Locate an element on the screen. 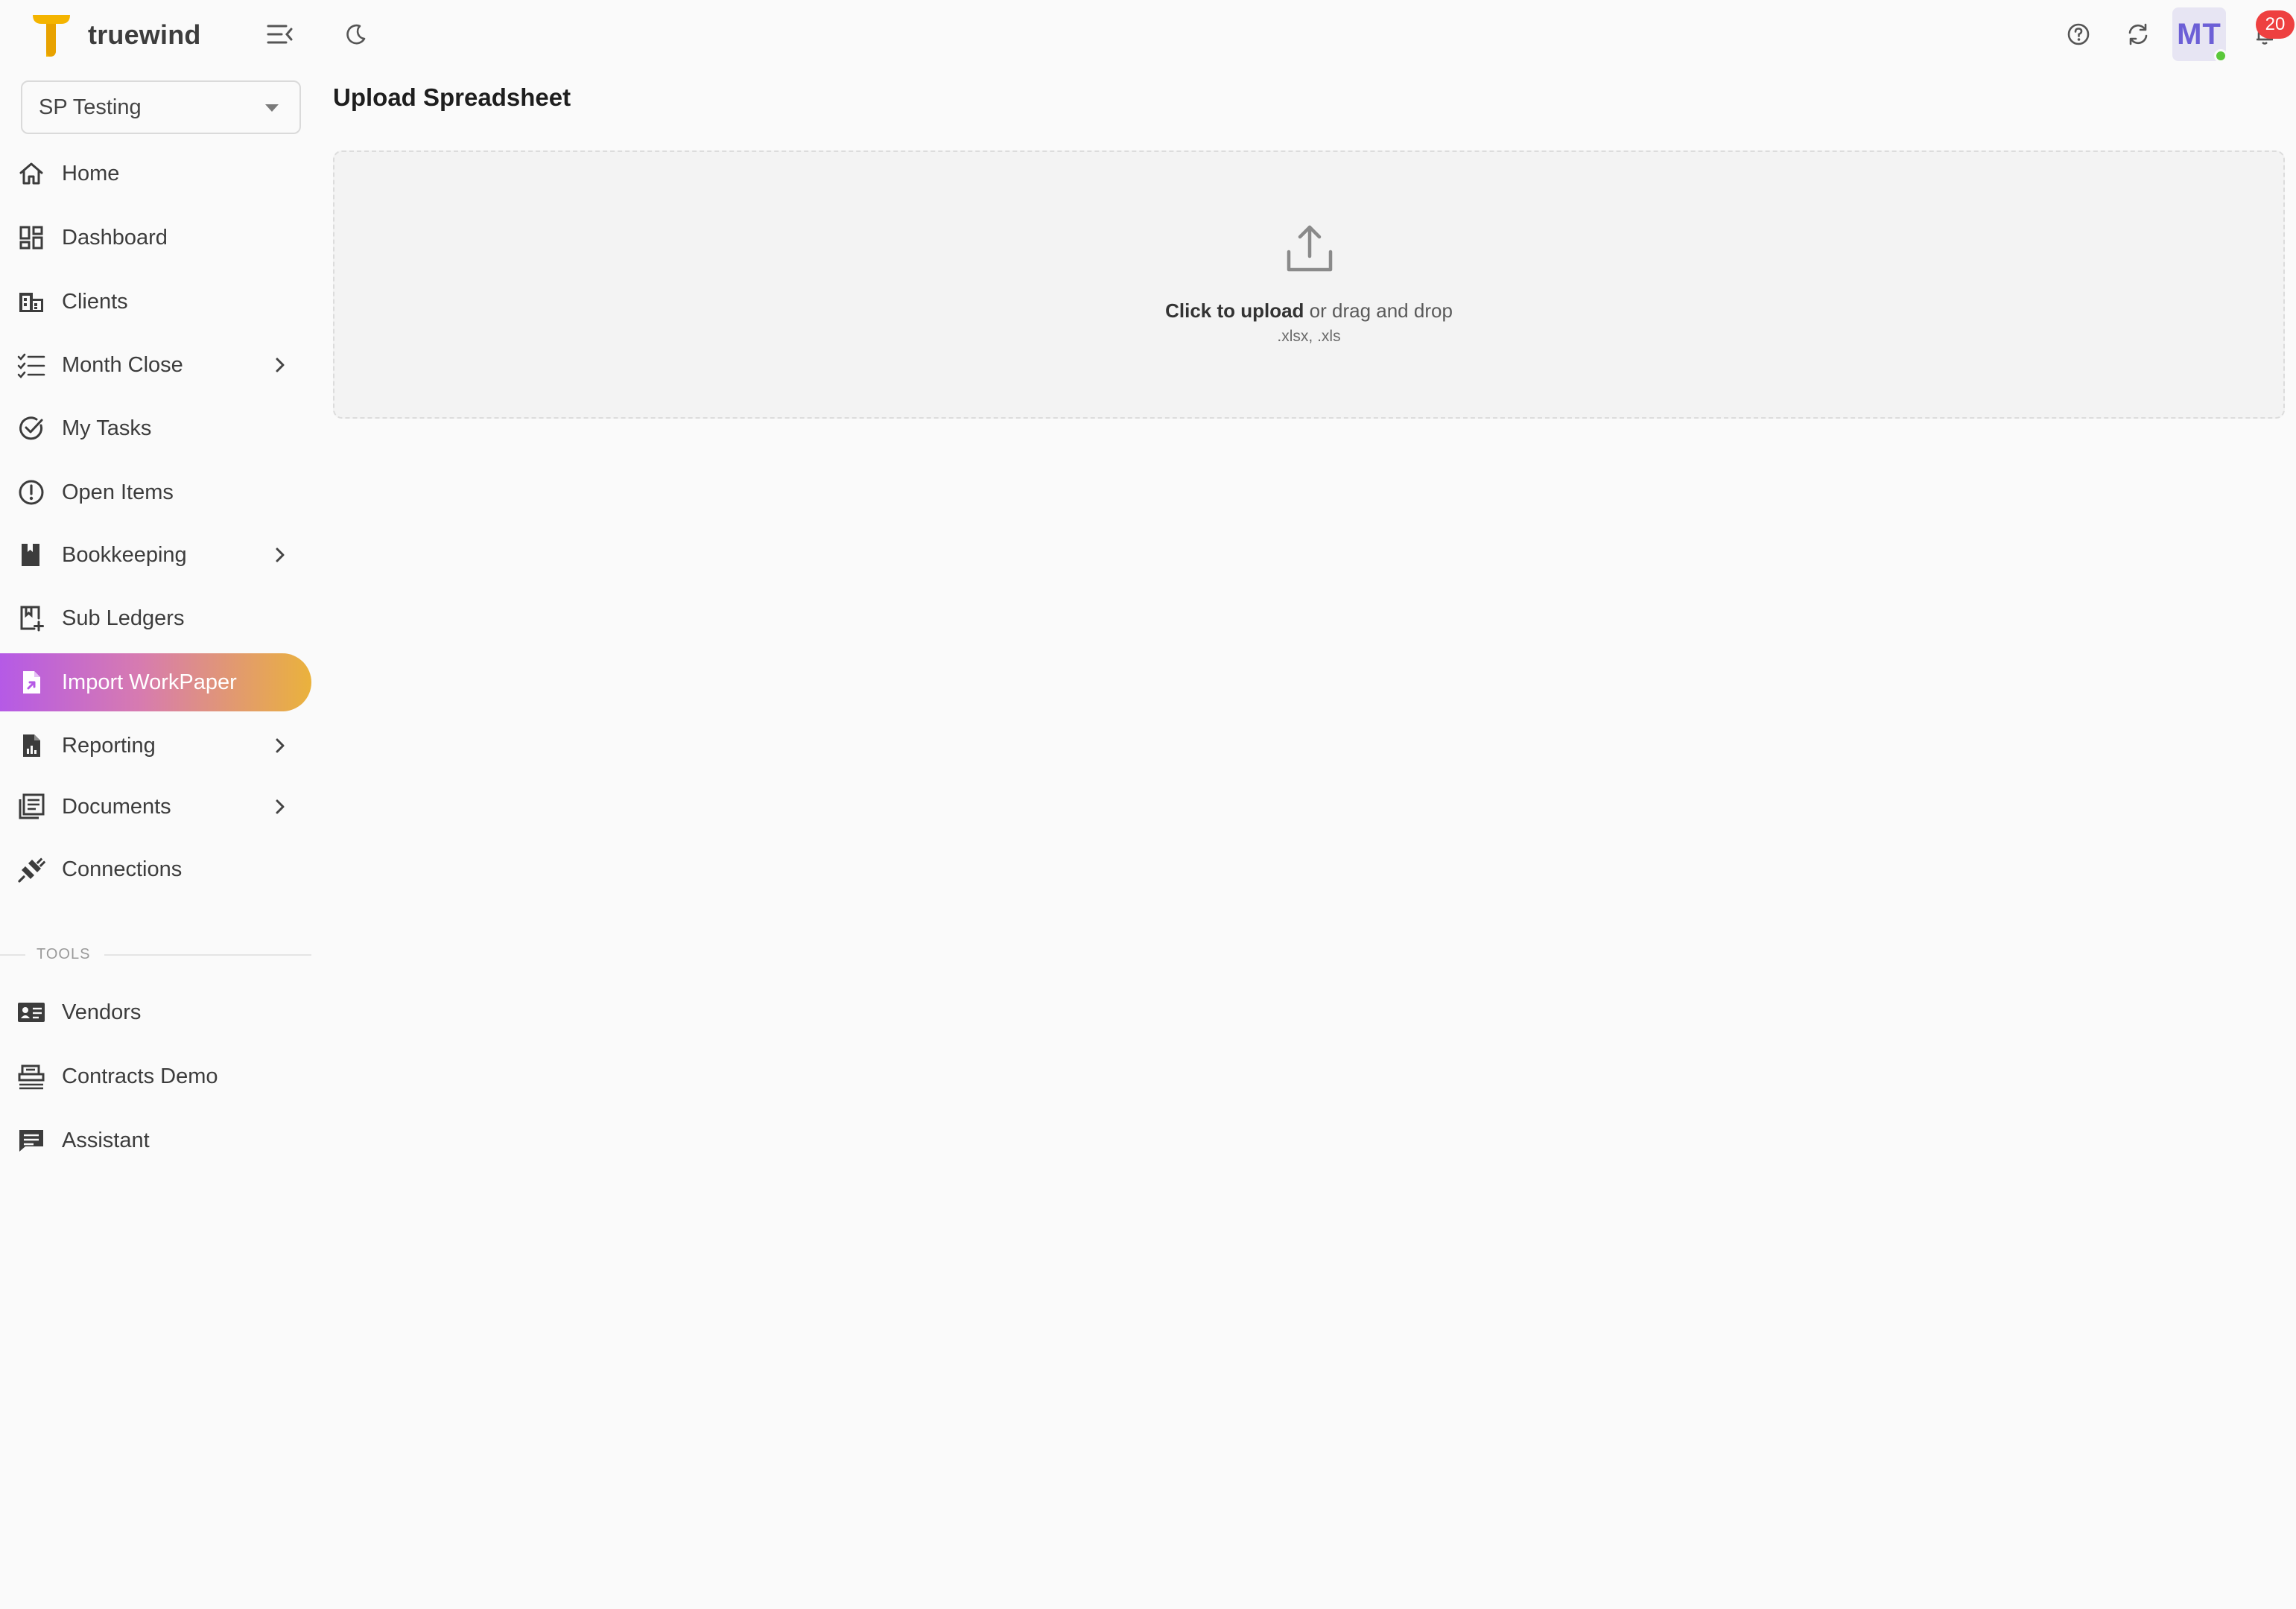 Image resolution: width=2296 pixels, height=1609 pixels. sidebar-collapse-button is located at coordinates (280, 34).